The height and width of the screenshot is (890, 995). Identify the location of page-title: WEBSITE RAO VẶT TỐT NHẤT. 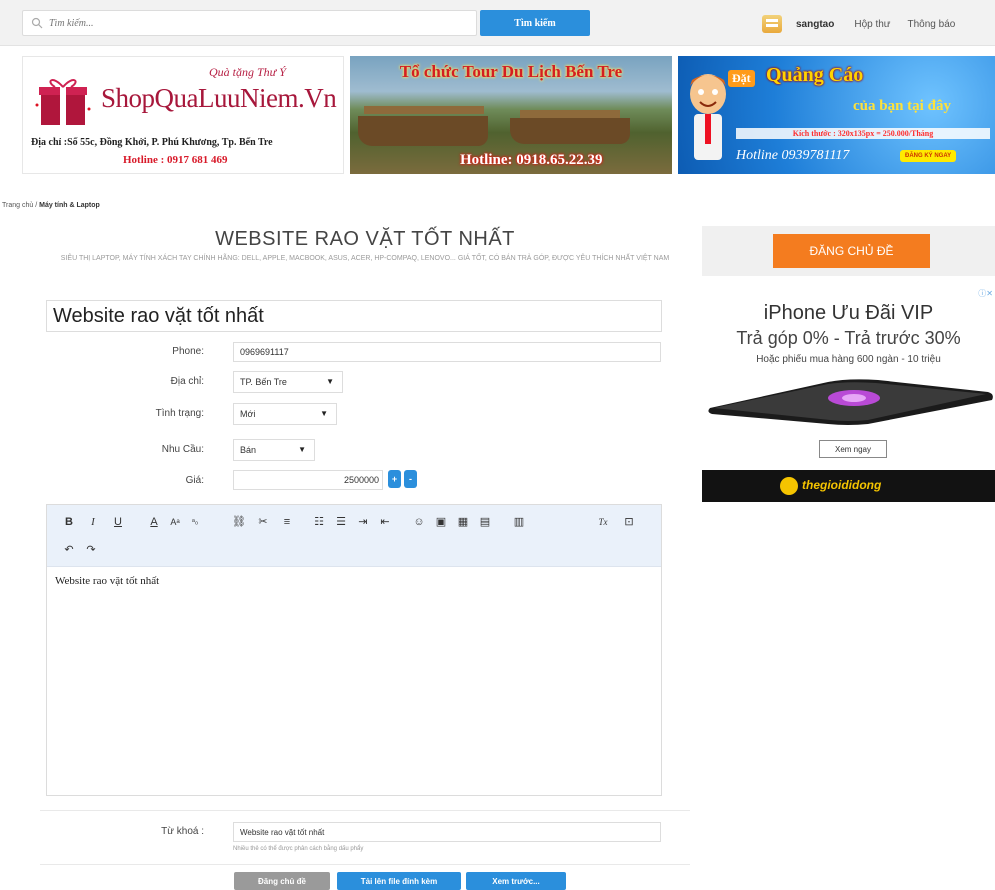
(365, 239).